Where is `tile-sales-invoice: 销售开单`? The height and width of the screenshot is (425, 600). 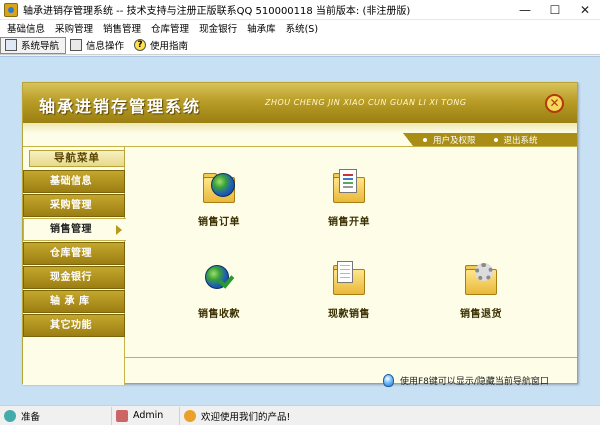 tile-sales-invoice: 销售开单 is located at coordinates (349, 198).